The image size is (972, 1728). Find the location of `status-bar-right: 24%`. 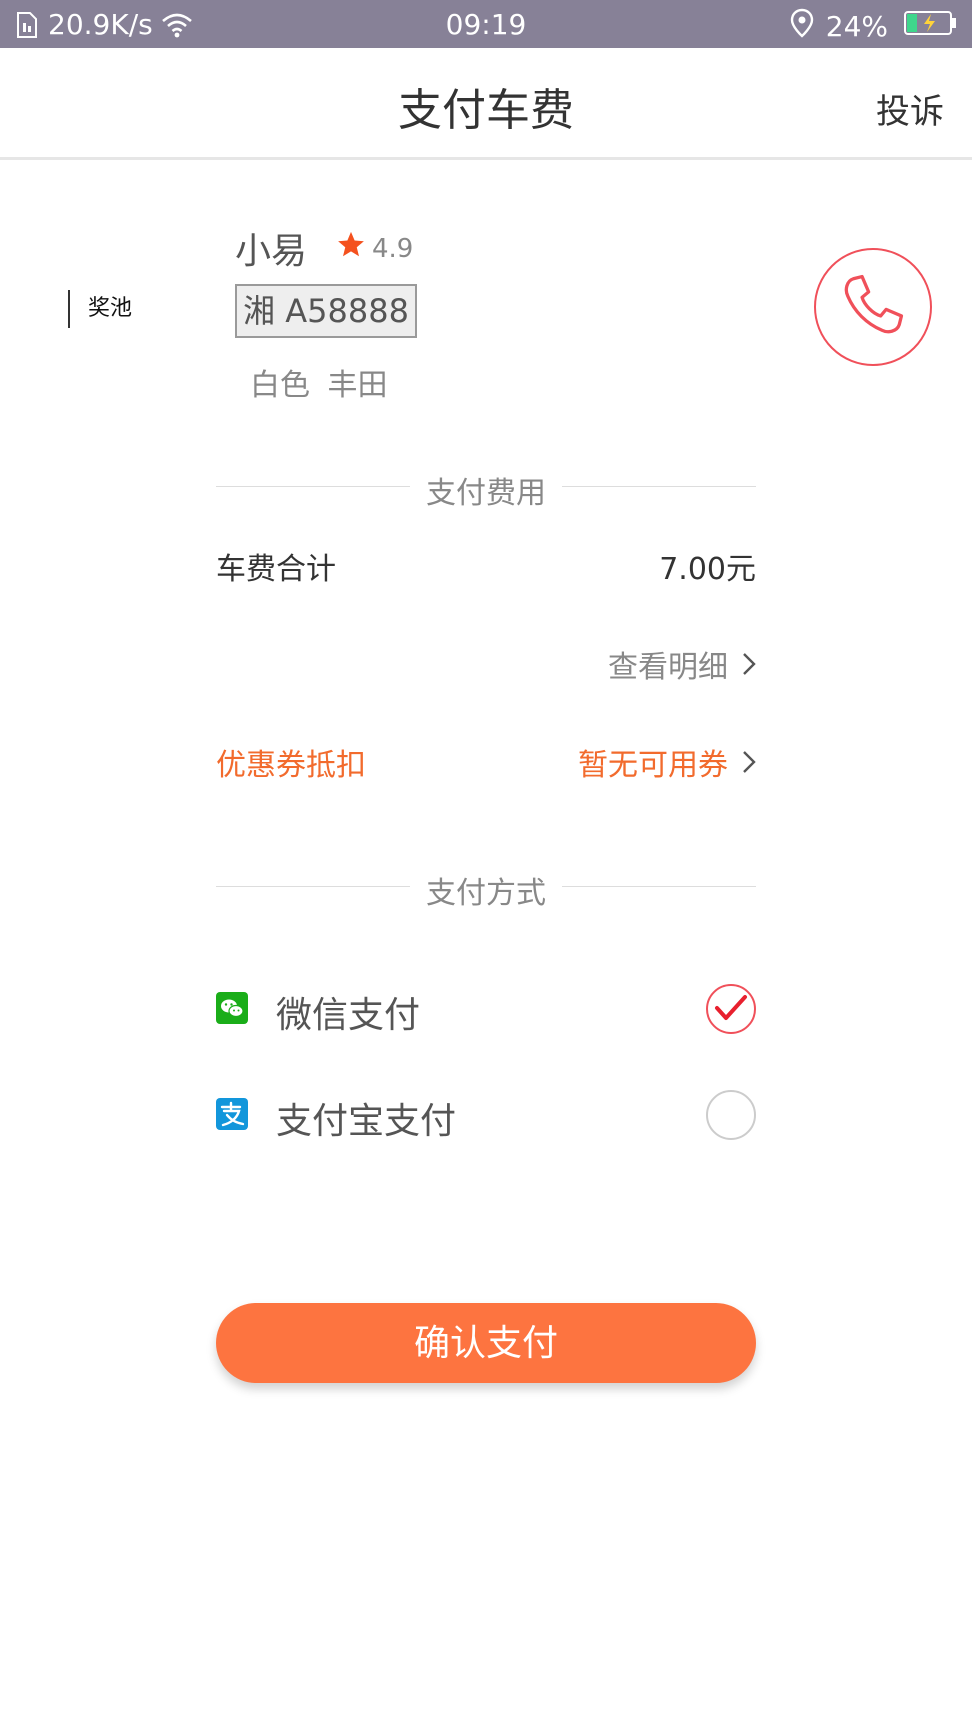

status-bar-right: 24% is located at coordinates (874, 26).